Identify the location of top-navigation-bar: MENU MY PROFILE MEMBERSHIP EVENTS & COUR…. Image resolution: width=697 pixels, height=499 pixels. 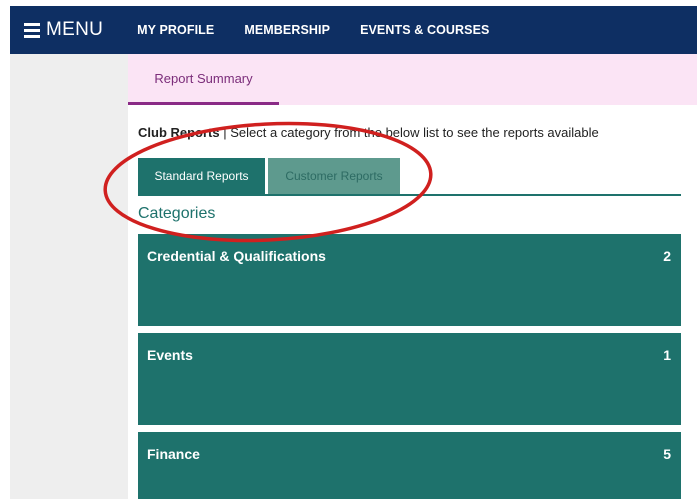
(348, 29).